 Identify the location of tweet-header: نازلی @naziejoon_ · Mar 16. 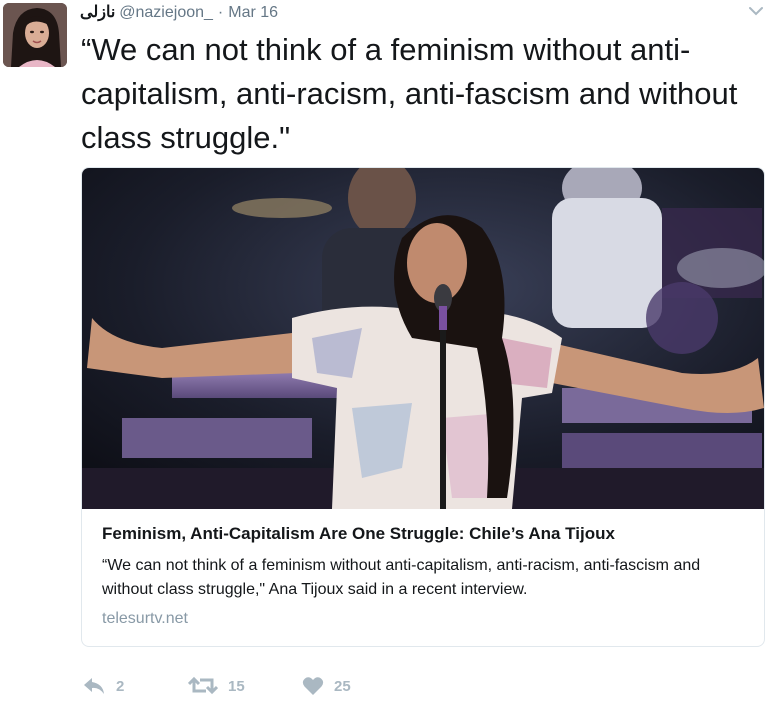
(179, 13).